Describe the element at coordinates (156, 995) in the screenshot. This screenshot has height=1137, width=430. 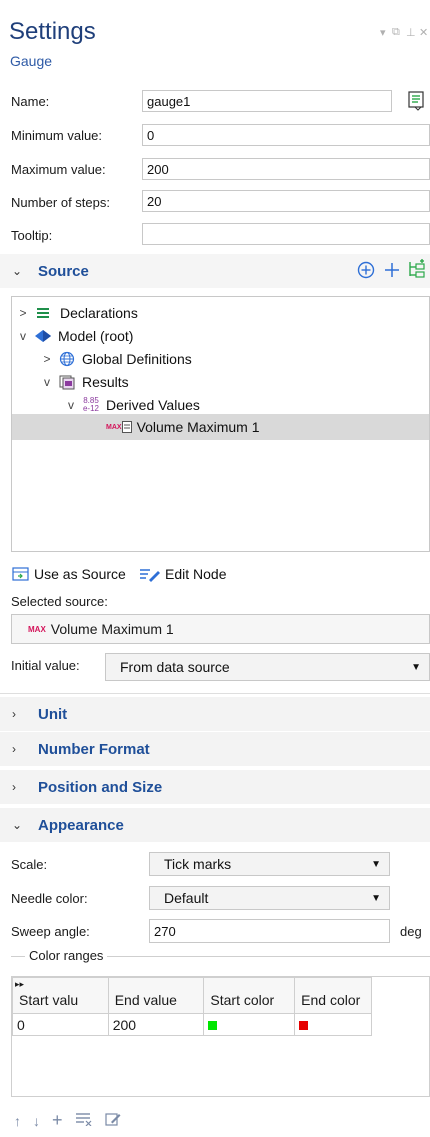
I see `column-header-end-value: End value` at that location.